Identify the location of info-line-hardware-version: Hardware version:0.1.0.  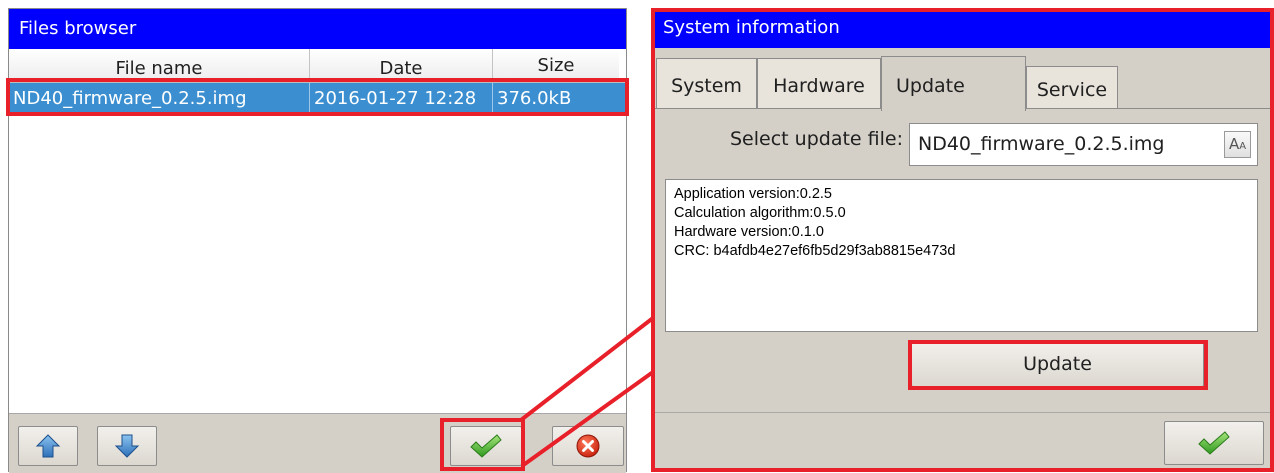
(749, 232).